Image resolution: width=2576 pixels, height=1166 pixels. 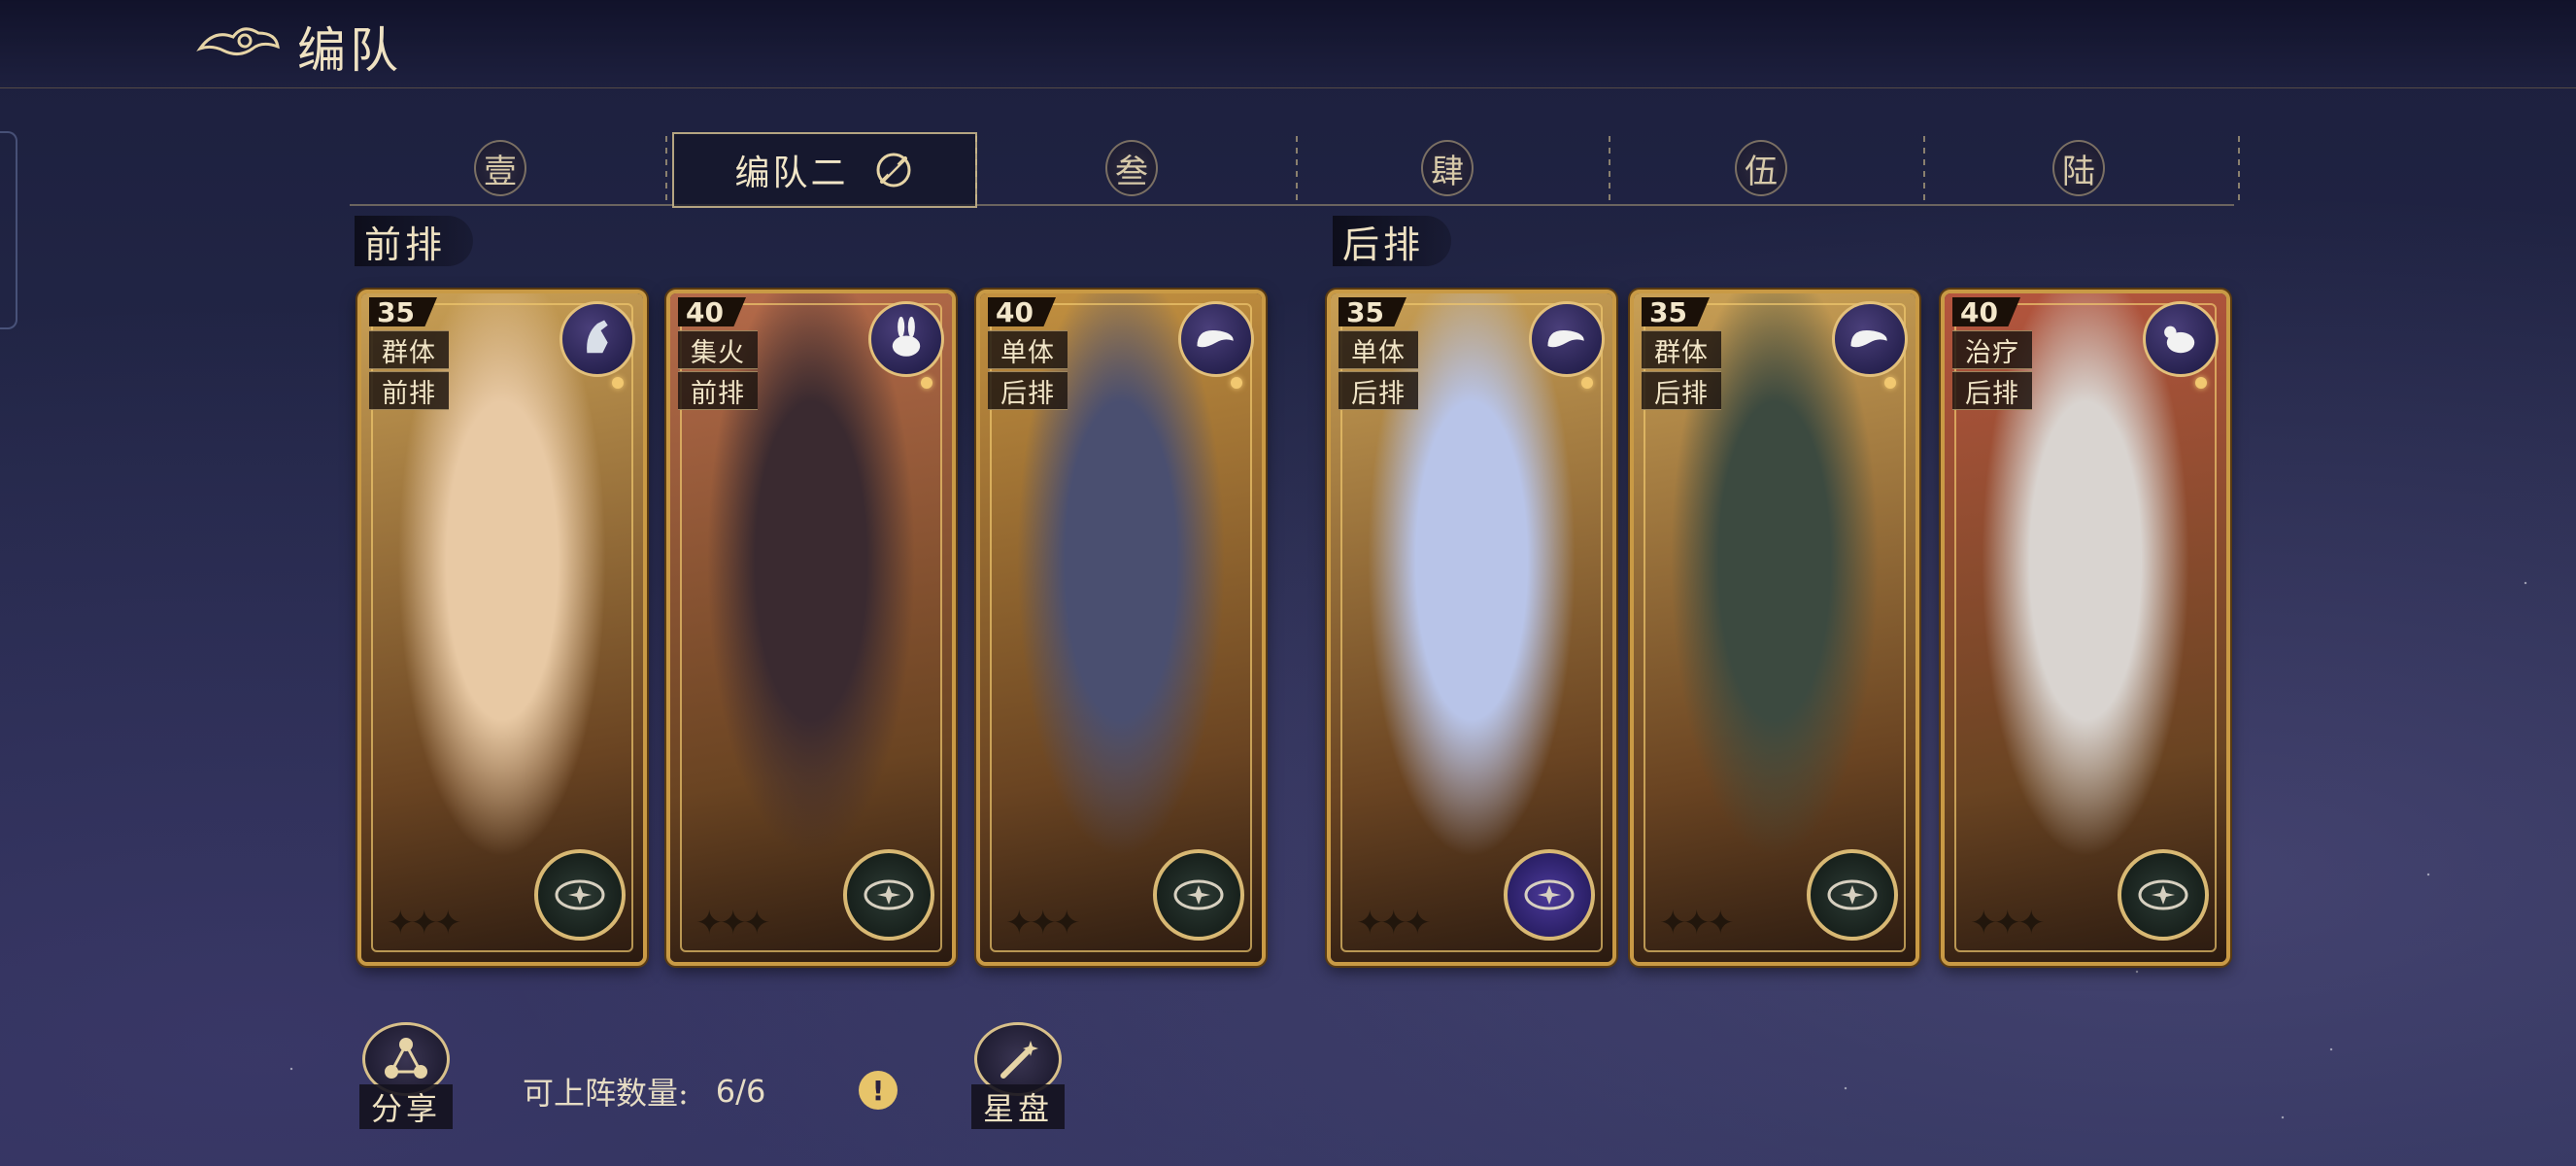 What do you see at coordinates (791, 173) in the screenshot?
I see `tab-label: 编队二` at bounding box center [791, 173].